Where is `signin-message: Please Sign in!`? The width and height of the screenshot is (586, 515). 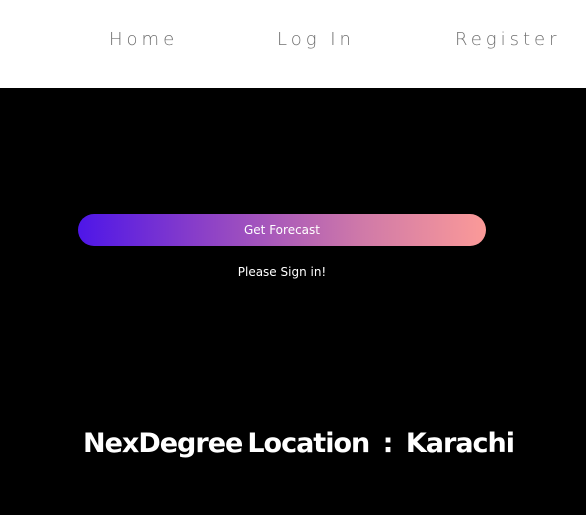
signin-message: Please Sign in! is located at coordinates (282, 272).